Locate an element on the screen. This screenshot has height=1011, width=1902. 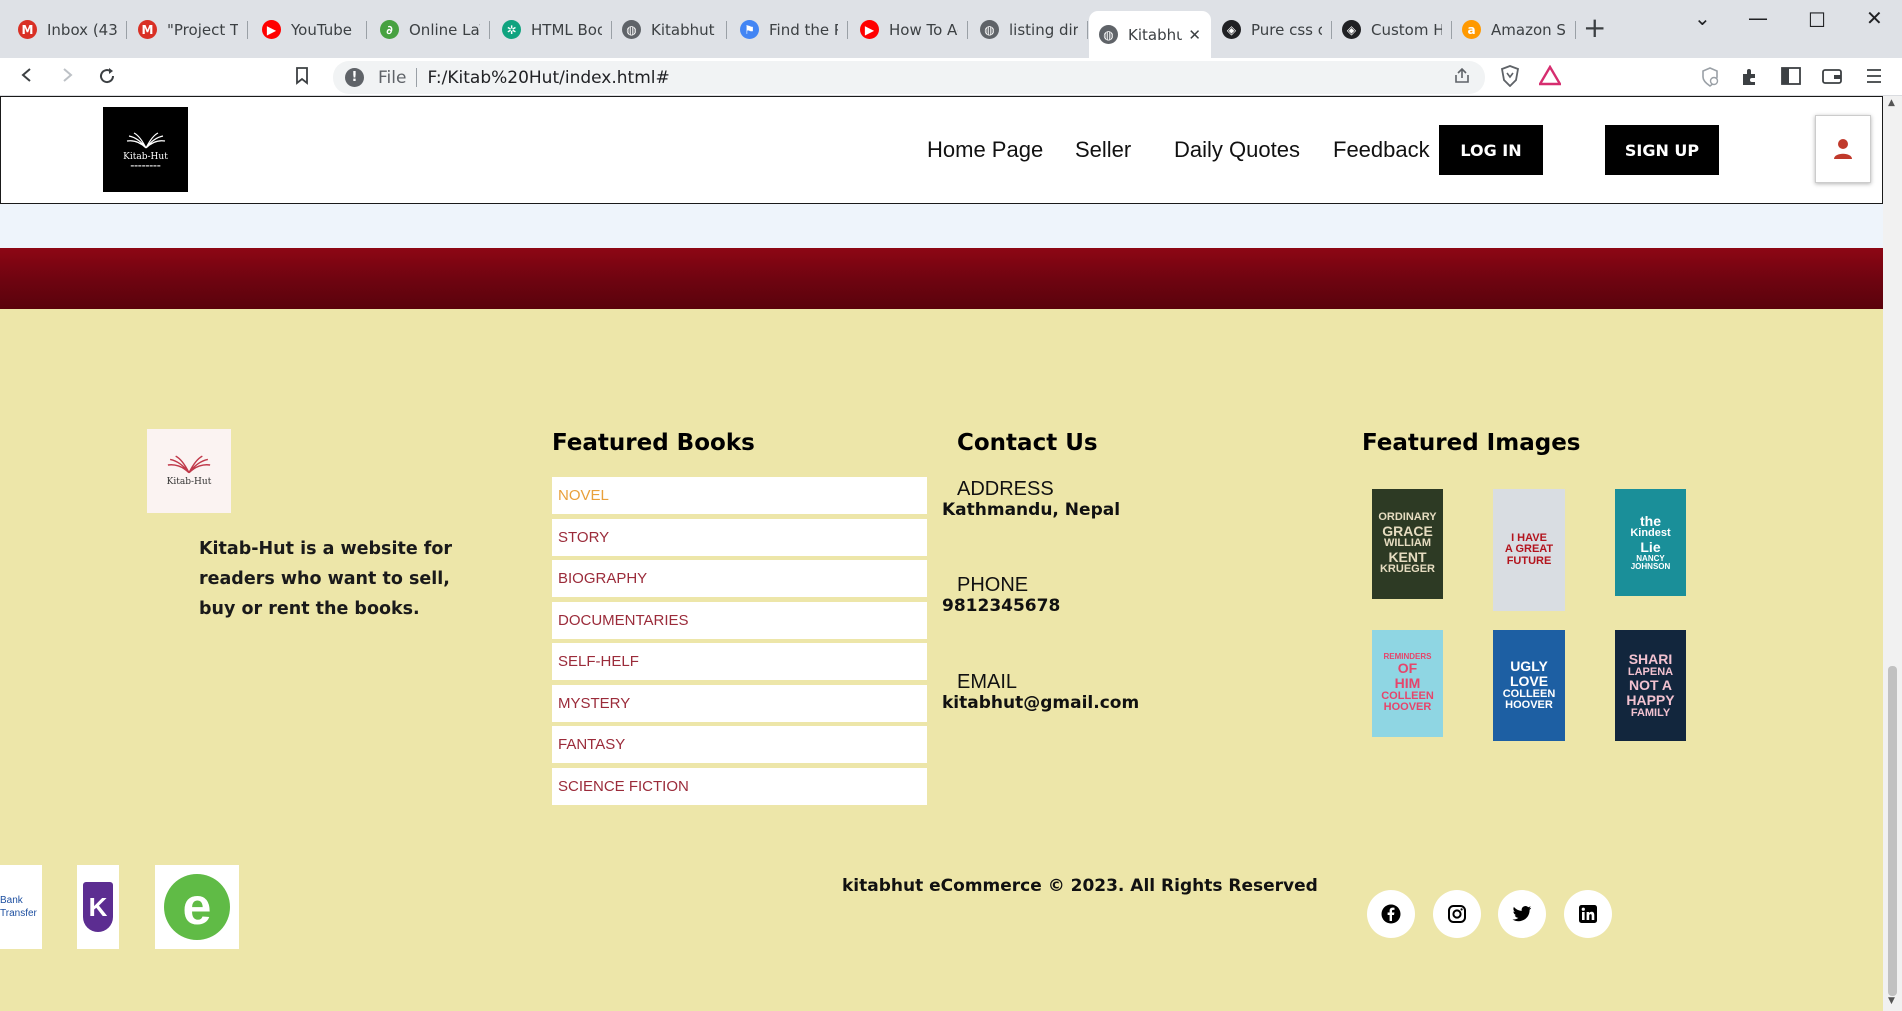
linkedin-button is located at coordinates (1588, 914).